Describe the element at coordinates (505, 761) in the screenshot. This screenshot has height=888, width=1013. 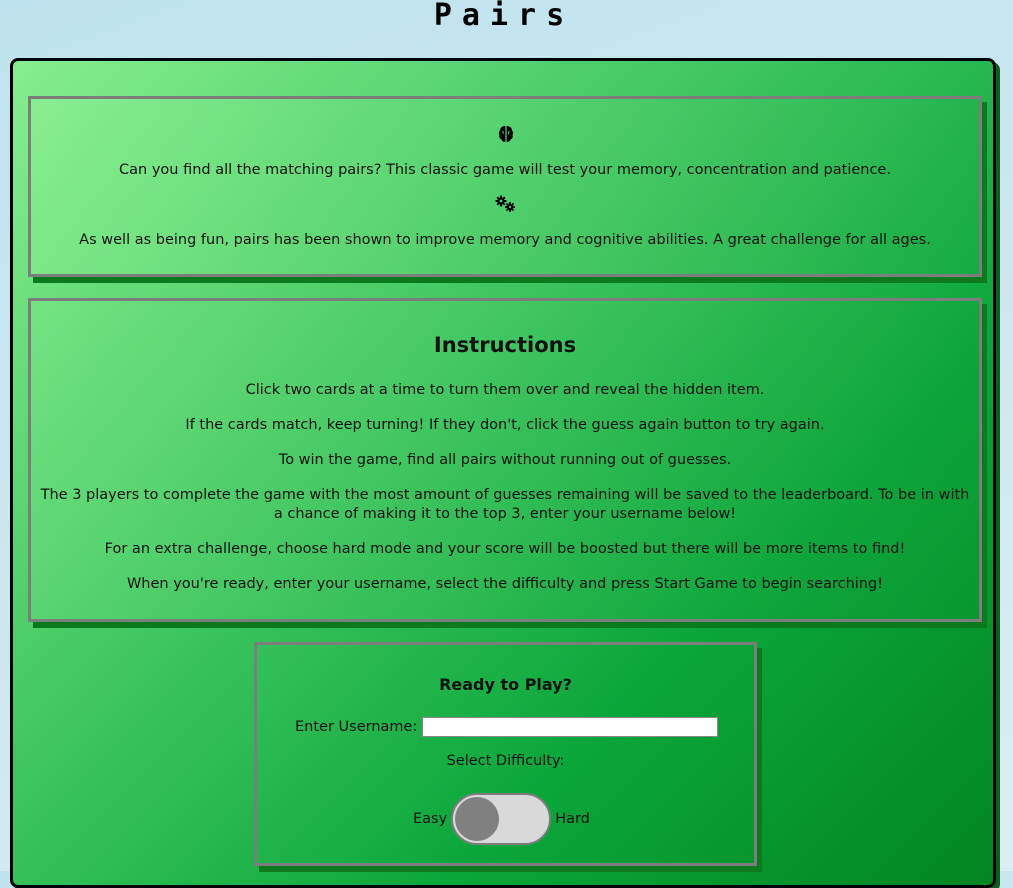
I see `difficulty-label: Select Difficulty:` at that location.